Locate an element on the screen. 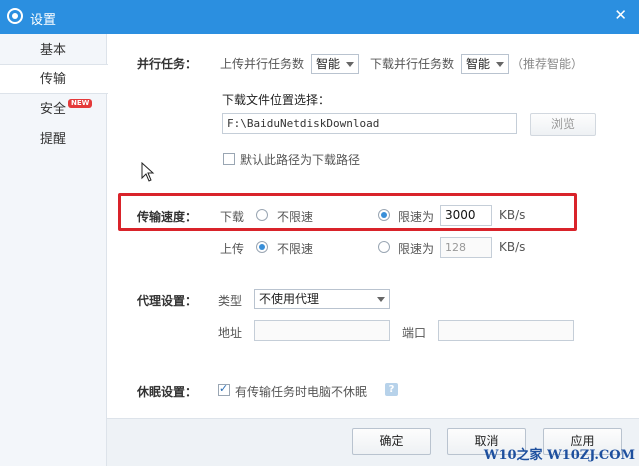  proxy-settings-label: 代理设置： is located at coordinates (167, 301).